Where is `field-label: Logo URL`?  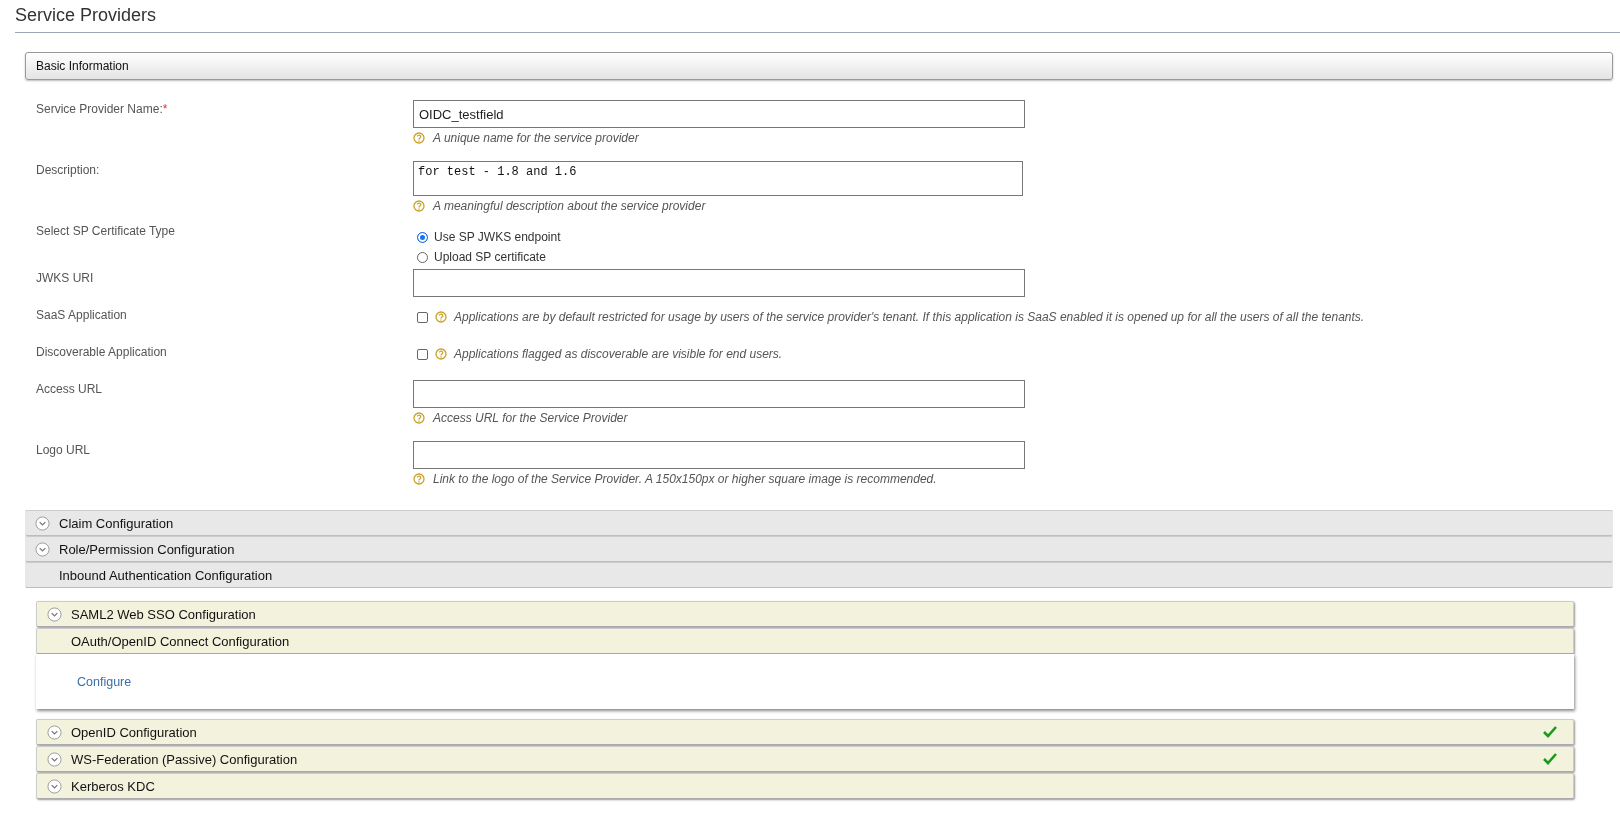 field-label: Logo URL is located at coordinates (63, 450).